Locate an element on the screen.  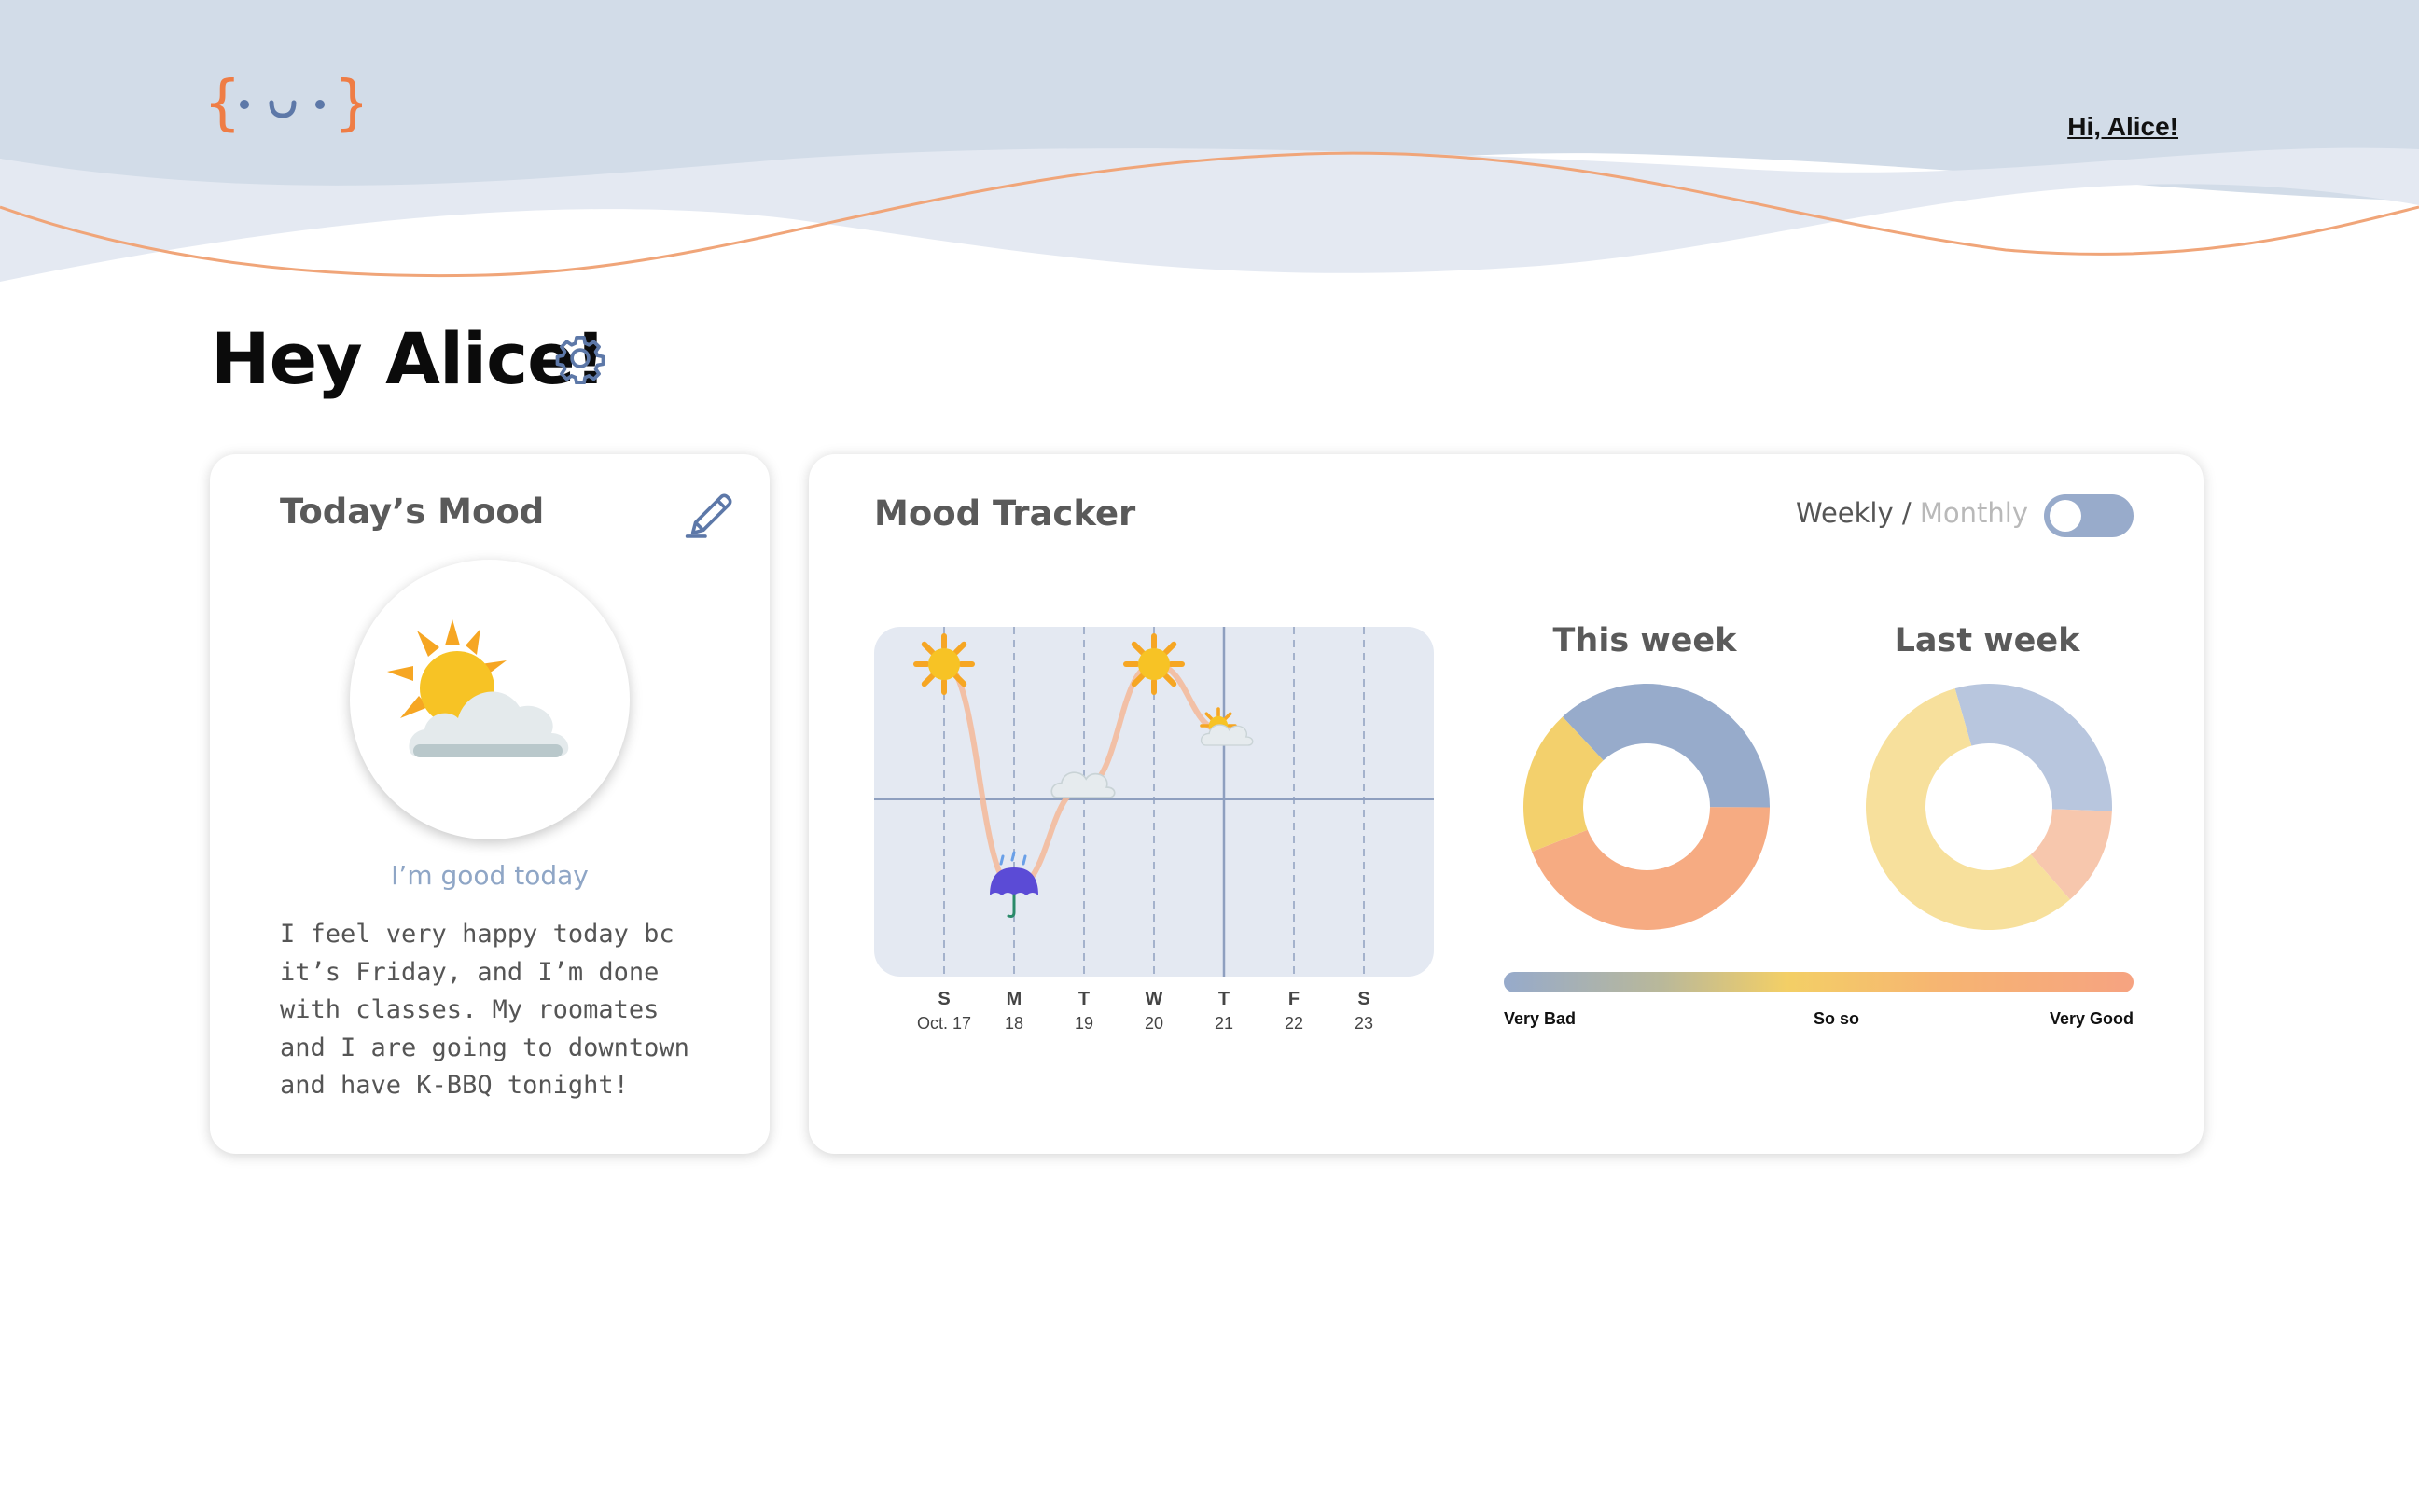
x-tick-date: 22 is located at coordinates (1294, 1023).